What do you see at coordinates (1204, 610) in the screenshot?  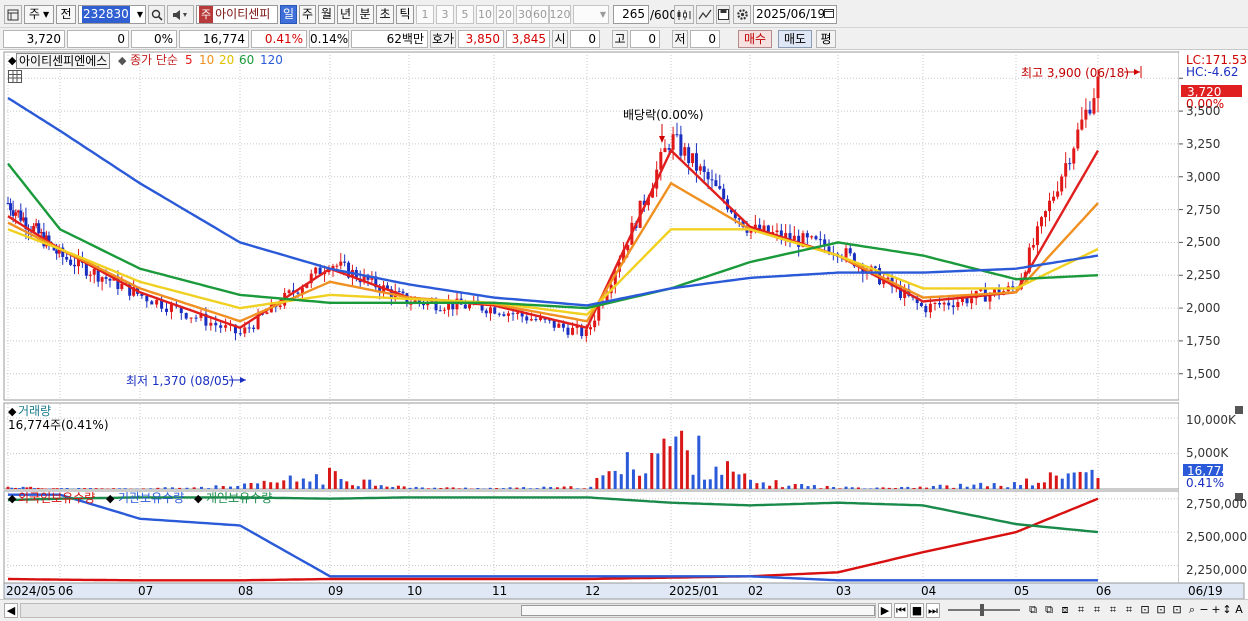 I see `zoom-out-icon: −` at bounding box center [1204, 610].